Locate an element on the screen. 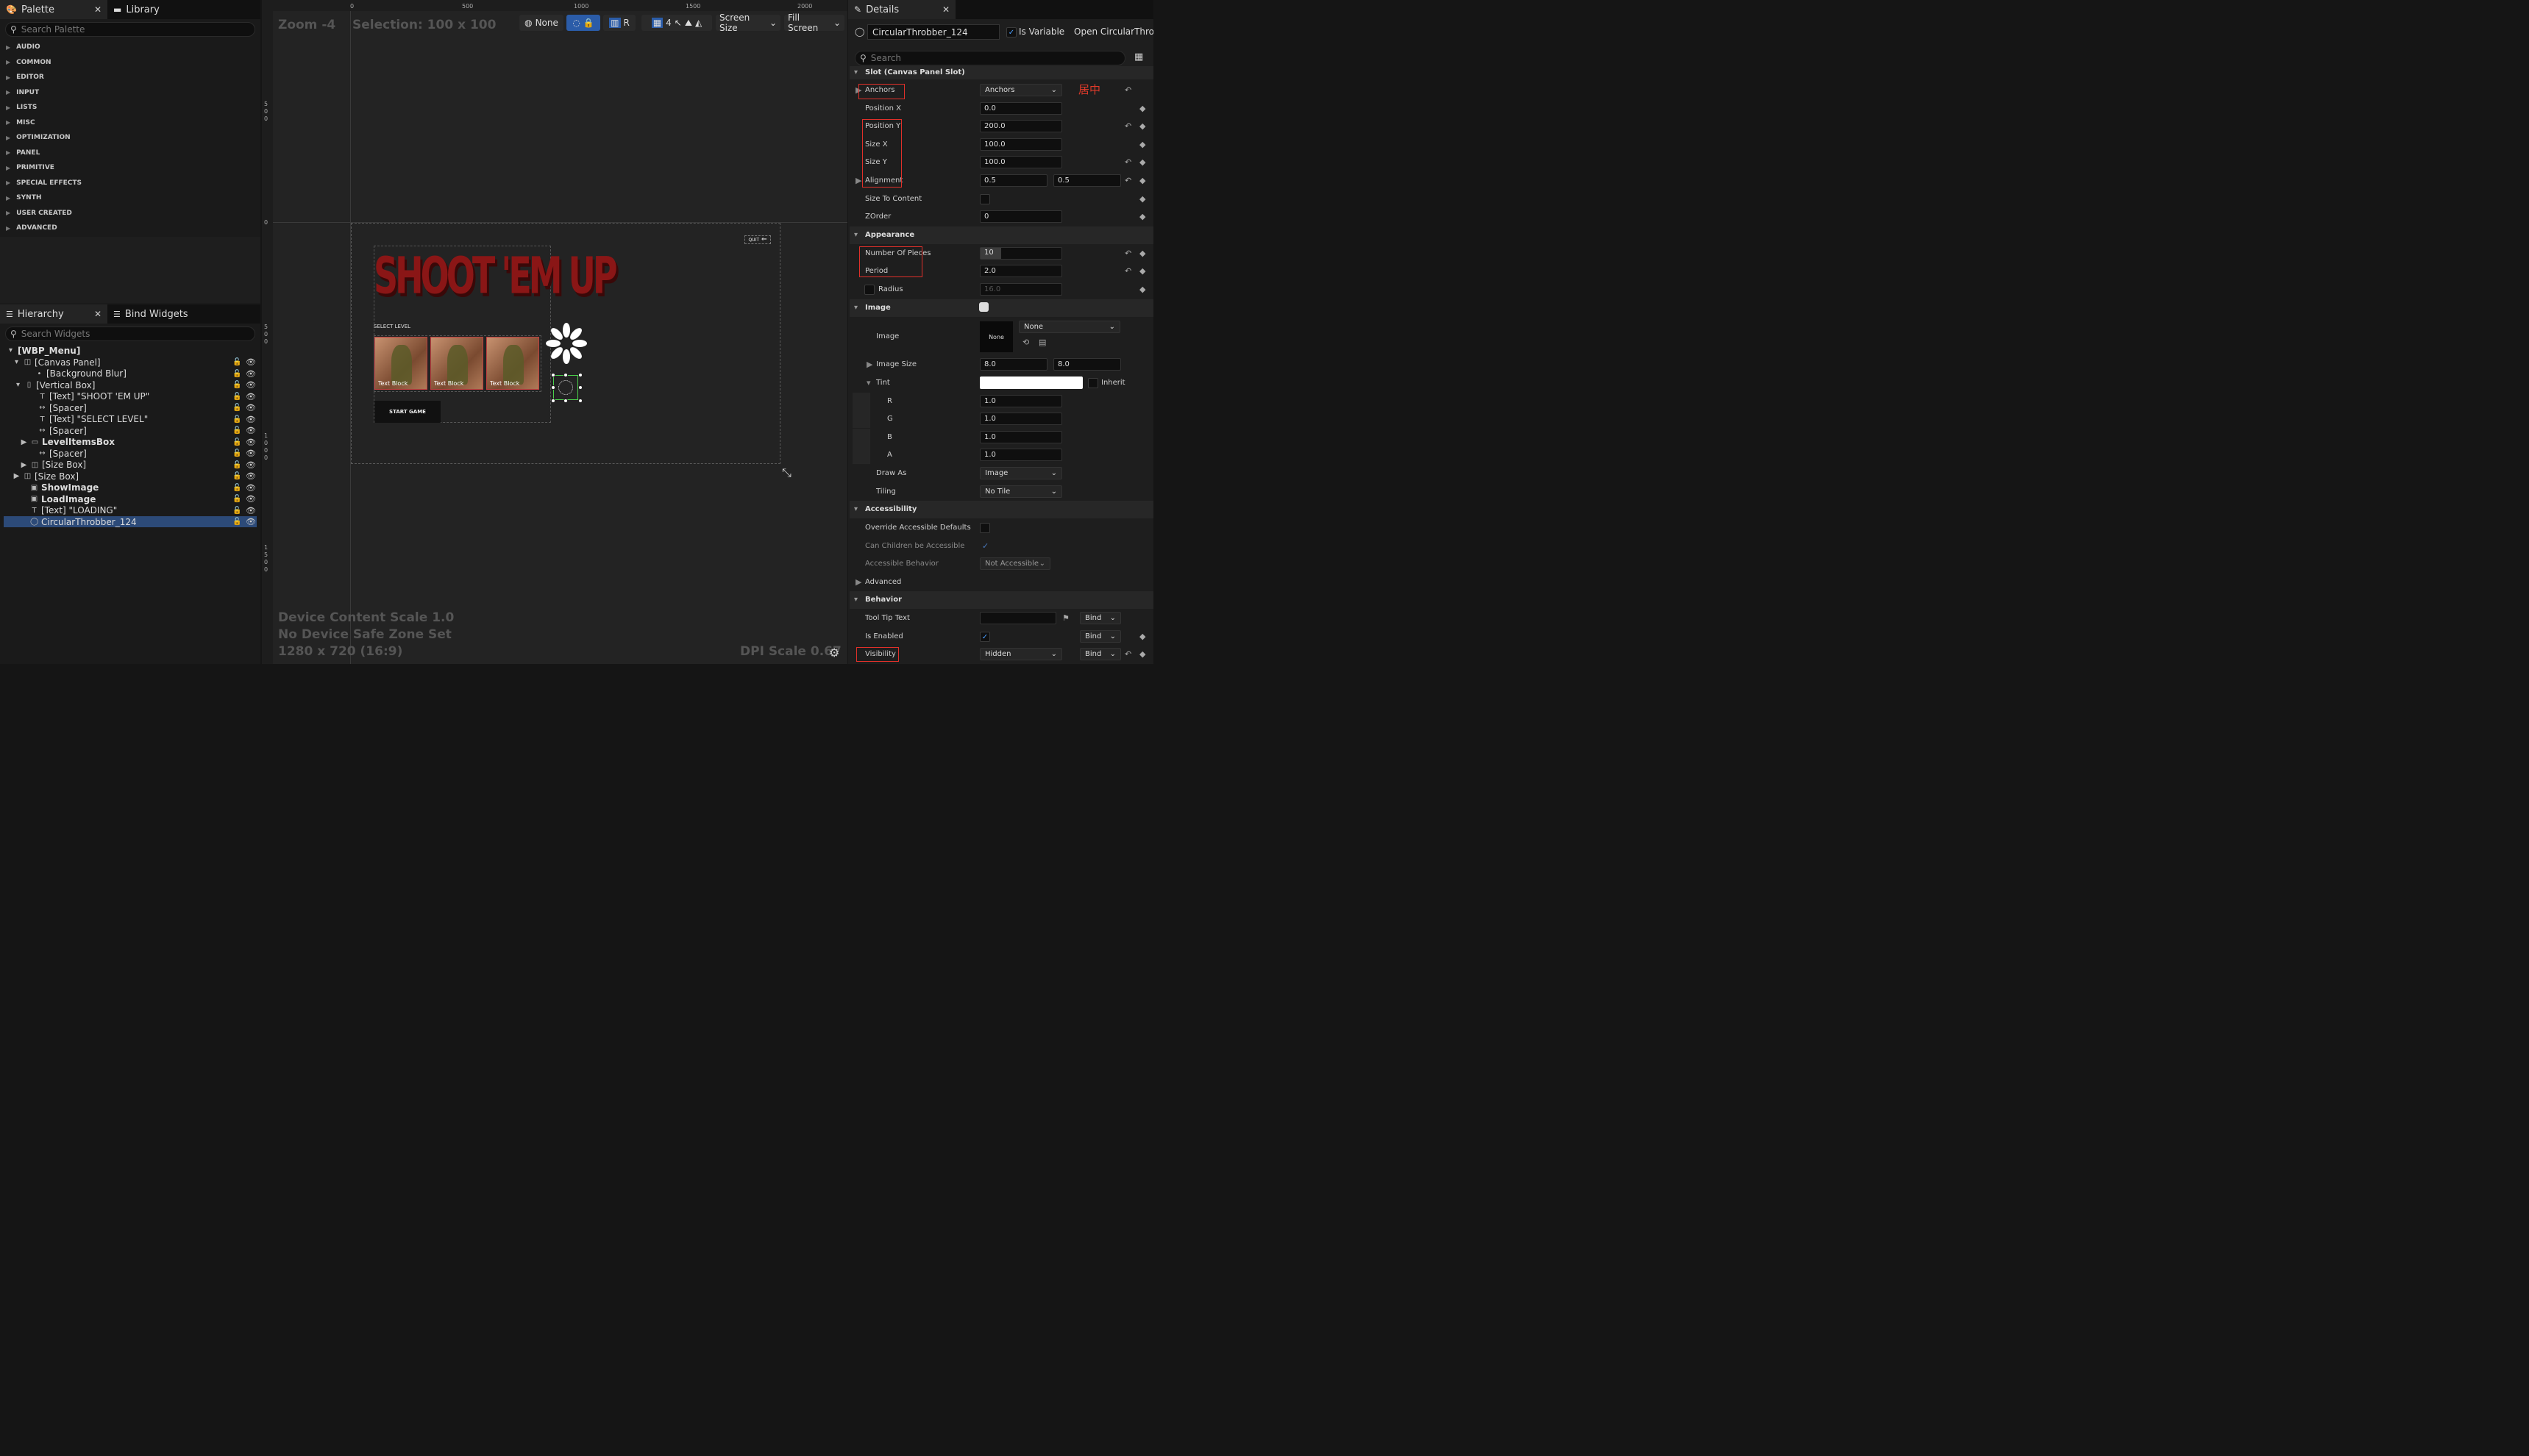 The image size is (2529, 1456). widget-name-input: CircularThrobber_124 is located at coordinates (934, 32).